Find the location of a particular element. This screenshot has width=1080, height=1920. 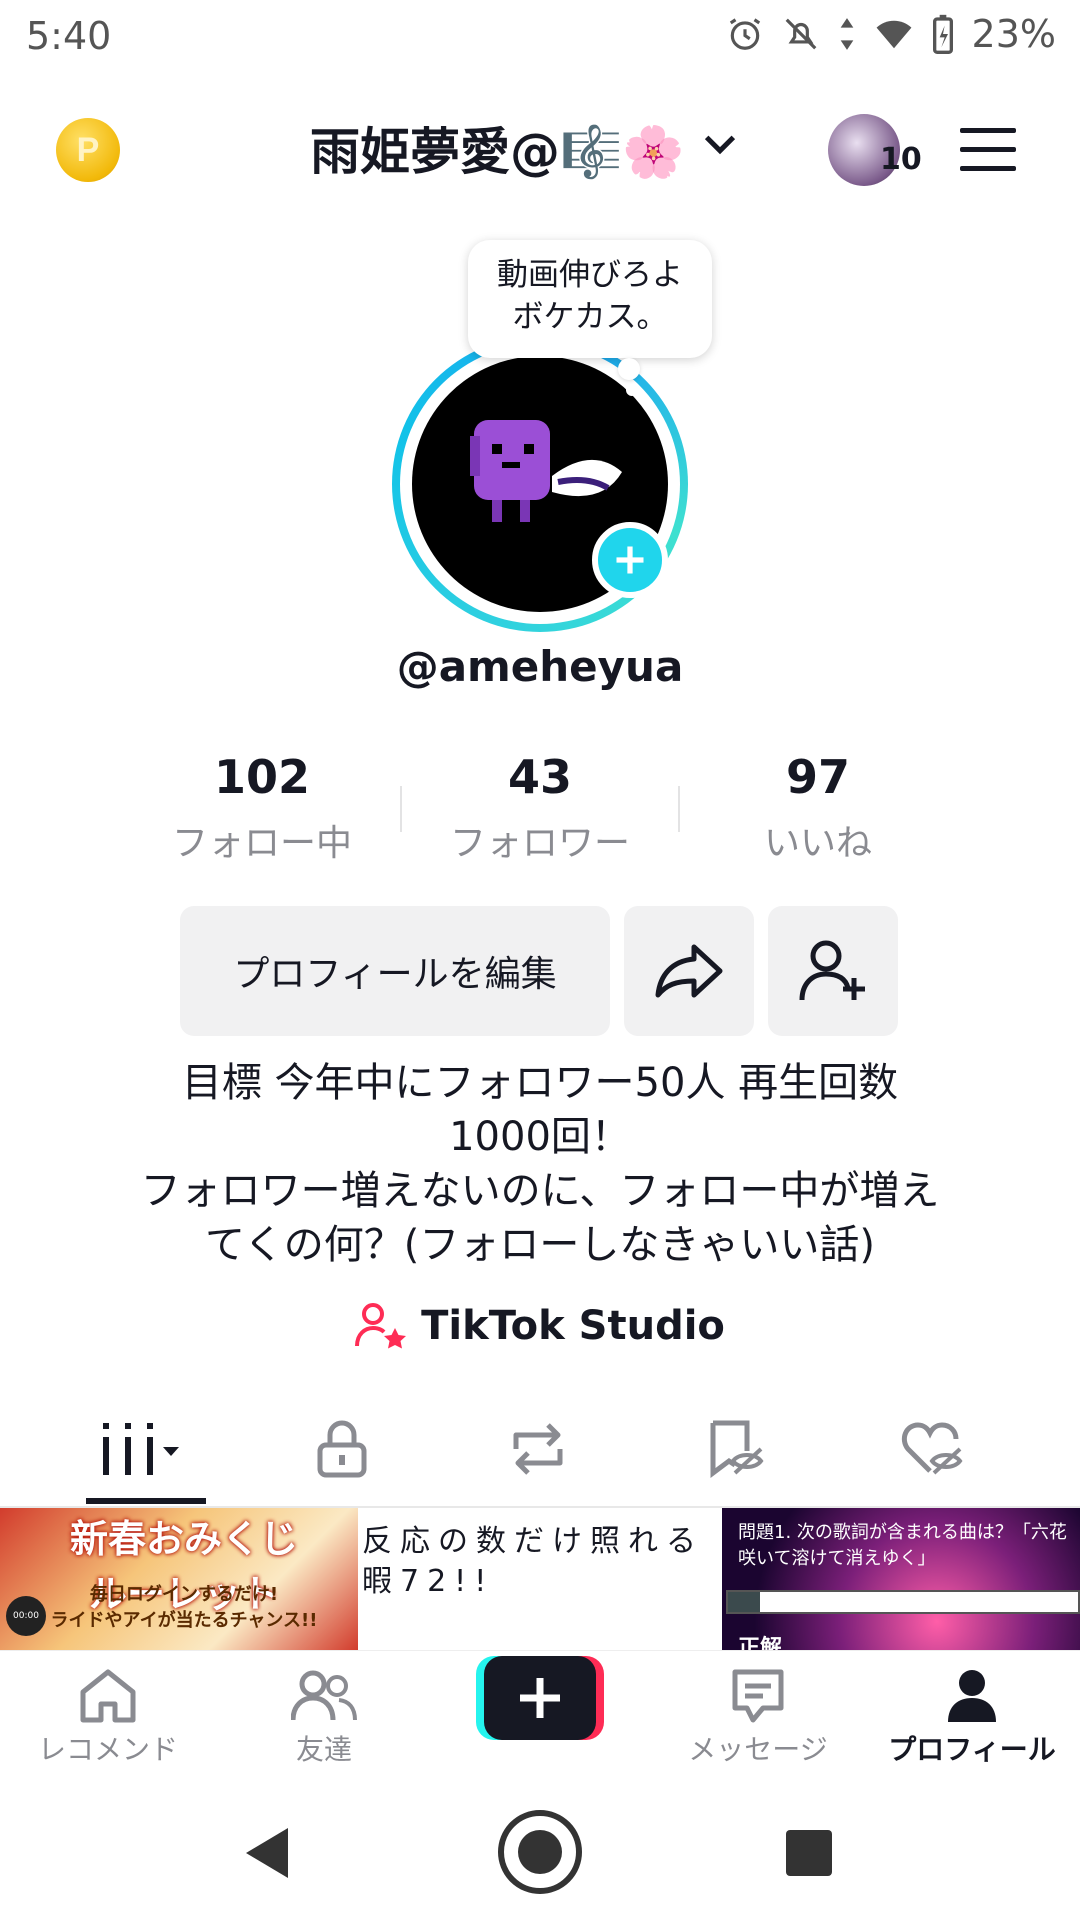

profile-note-bubble: 動画伸びろよ ボケカス。 is located at coordinates (590, 299).